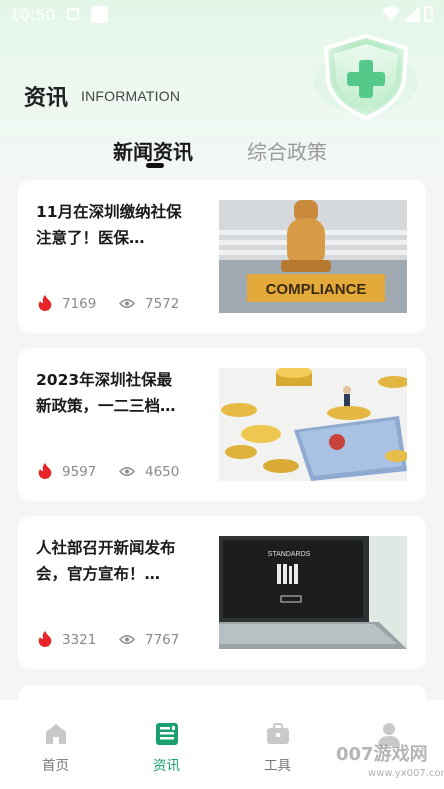  Describe the element at coordinates (222, 15) in the screenshot. I see `status-bar: 10:50` at that location.